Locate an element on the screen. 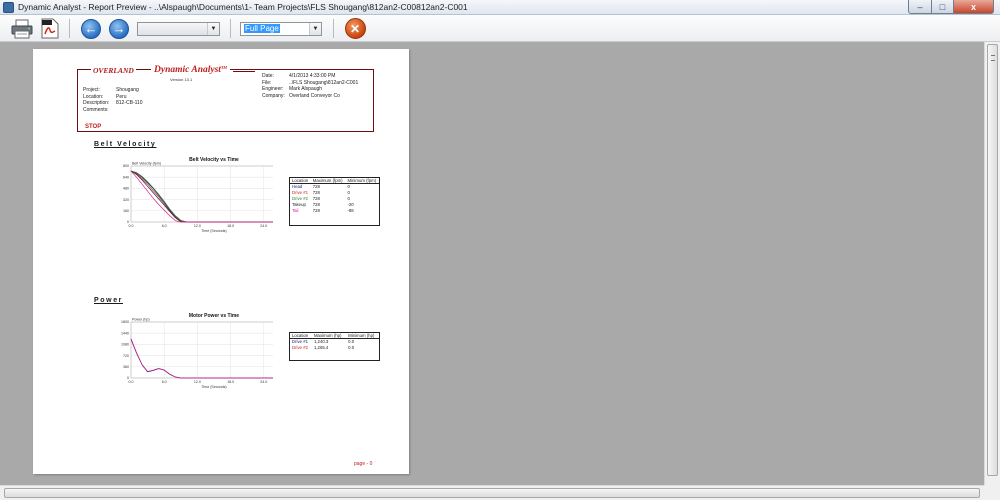  label-comments: Comments: is located at coordinates (96, 109).